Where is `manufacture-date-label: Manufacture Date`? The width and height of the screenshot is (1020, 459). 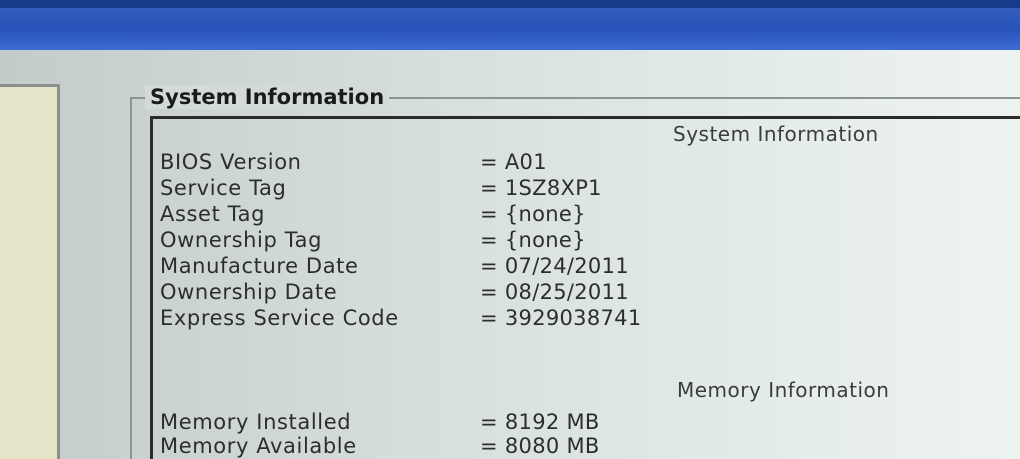
manufacture-date-label: Manufacture Date is located at coordinates (259, 266).